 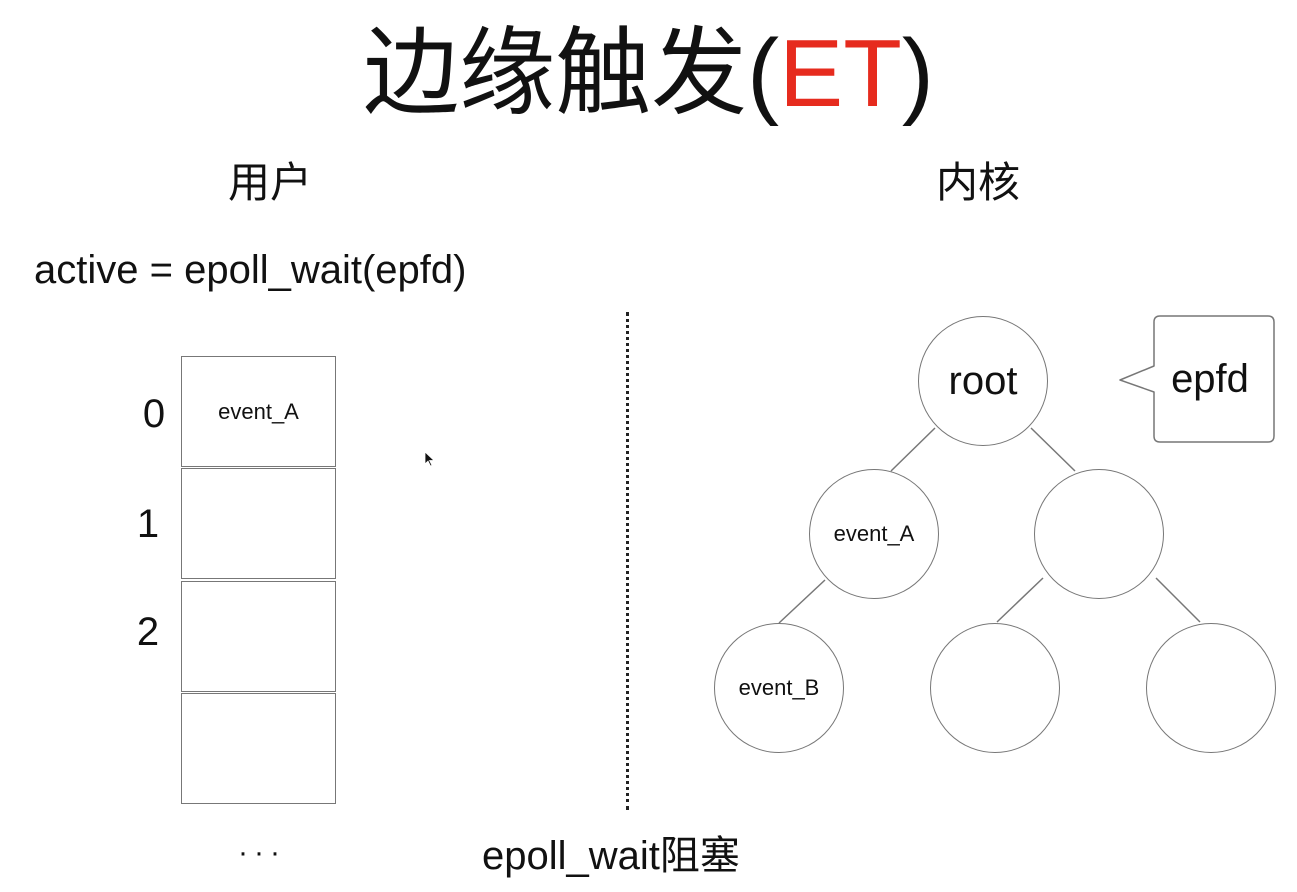 I want to click on tree-node-label: event_A, so click(x=874, y=533).